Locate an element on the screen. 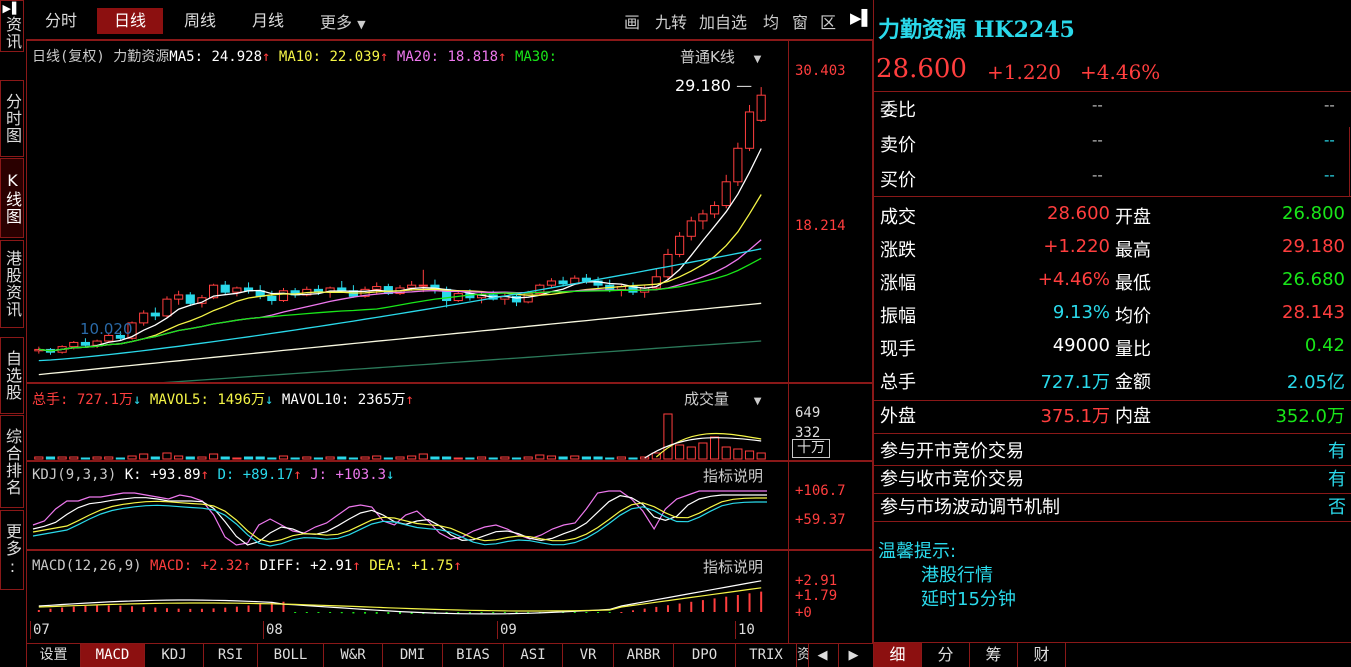 This screenshot has height=667, width=1351. tool-button-0: 画 is located at coordinates (632, 21).